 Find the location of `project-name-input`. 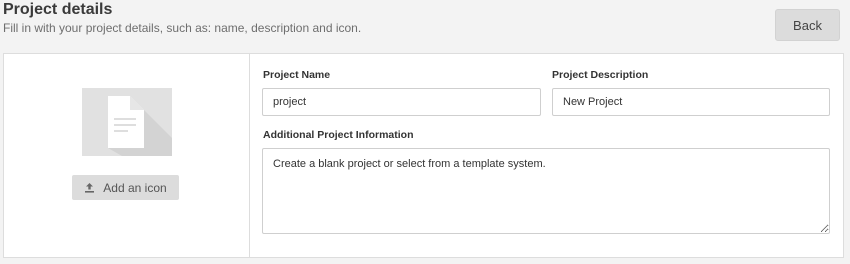

project-name-input is located at coordinates (401, 102).